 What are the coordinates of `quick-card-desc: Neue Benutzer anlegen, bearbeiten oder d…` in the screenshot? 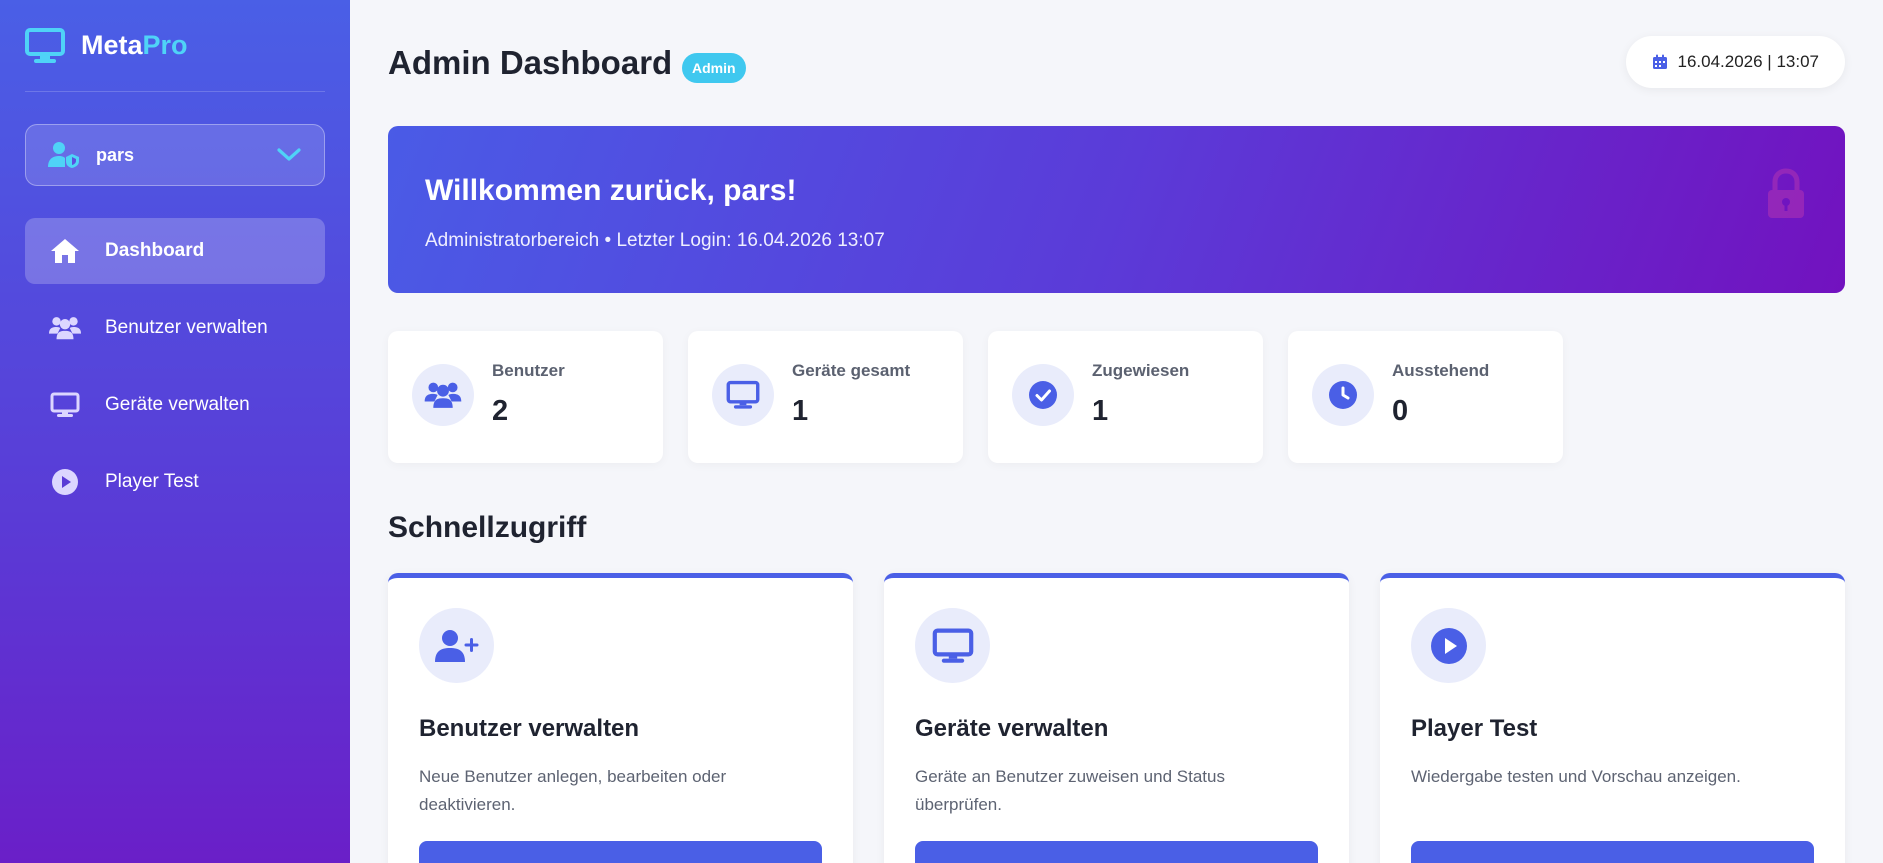 It's located at (573, 790).